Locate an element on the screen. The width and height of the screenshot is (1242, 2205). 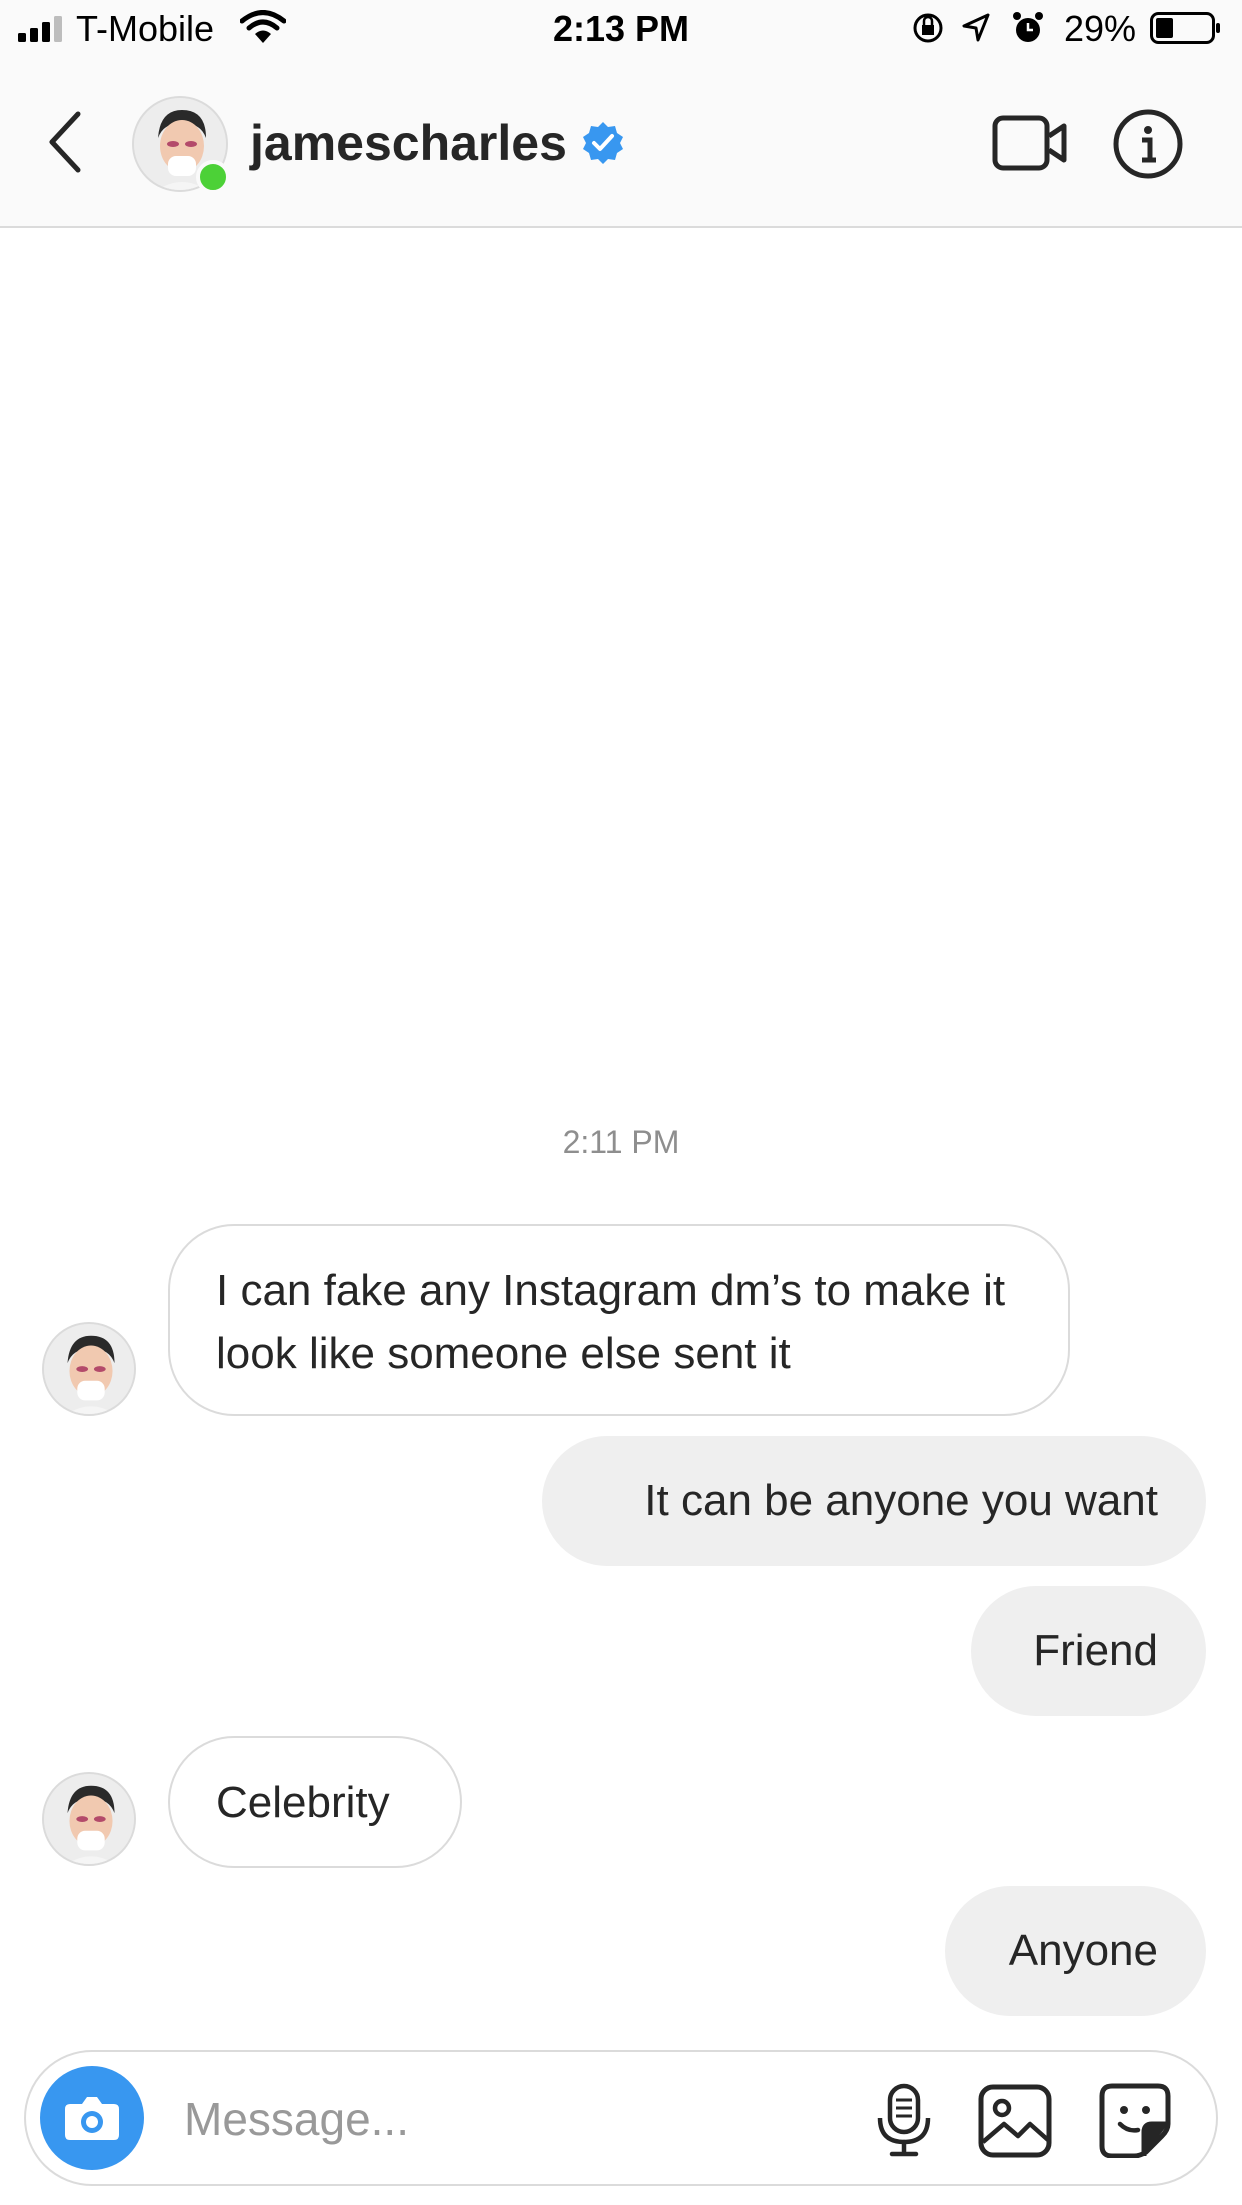
message-text: It can be anyone you want is located at coordinates (901, 1500).